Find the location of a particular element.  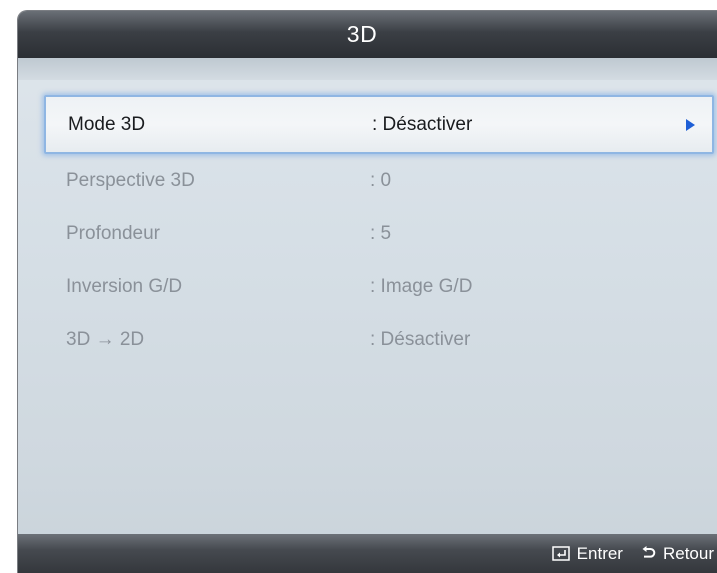

menu-item-label: Mode 3D is located at coordinates (107, 124).